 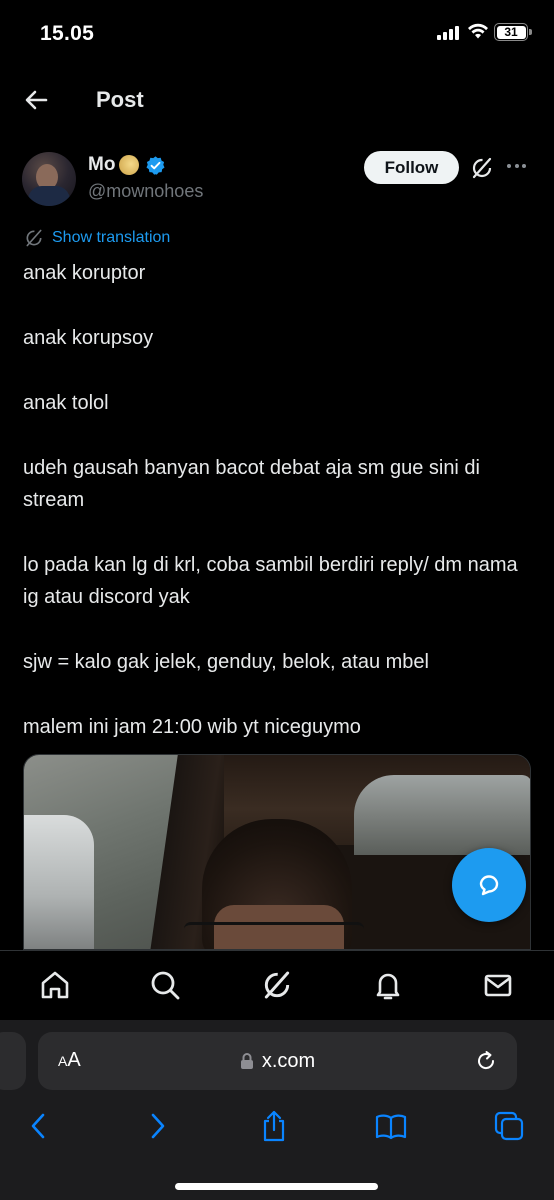 I want to click on mail-icon, so click(x=498, y=985).